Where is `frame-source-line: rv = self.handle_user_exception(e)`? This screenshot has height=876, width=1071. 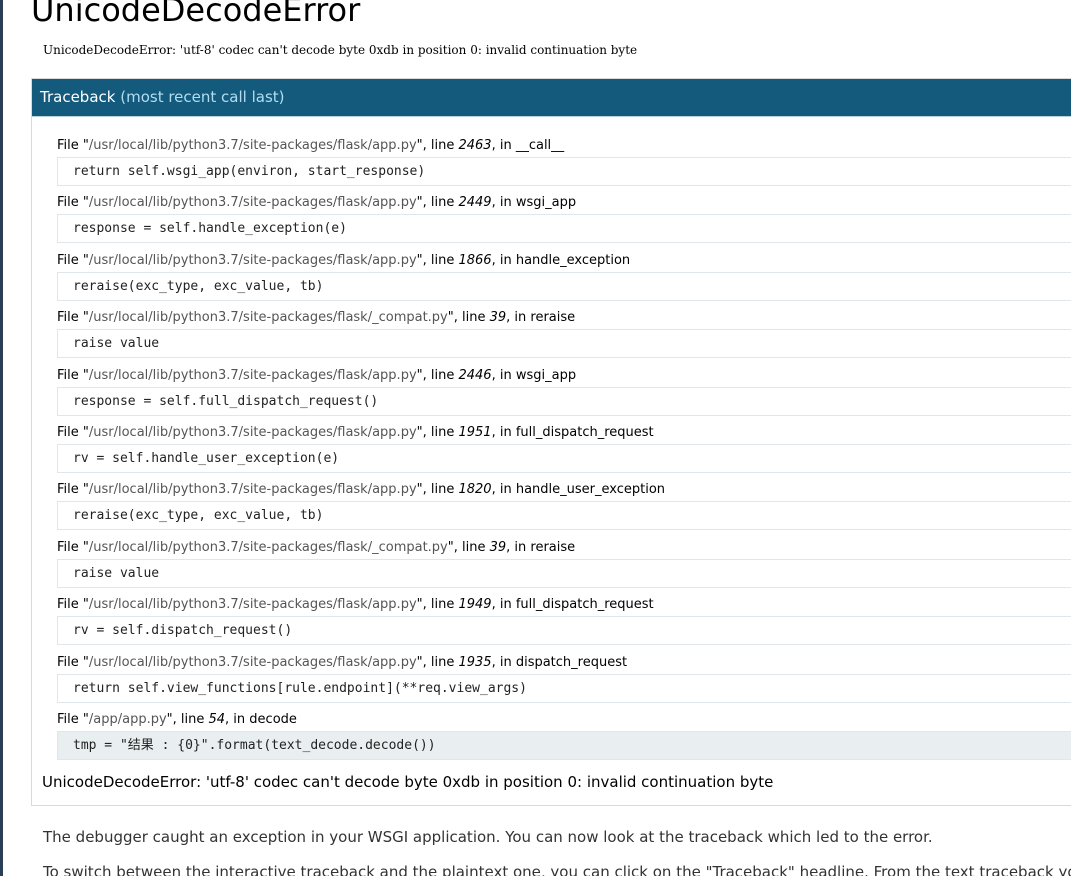 frame-source-line: rv = self.handle_user_exception(e) is located at coordinates (564, 458).